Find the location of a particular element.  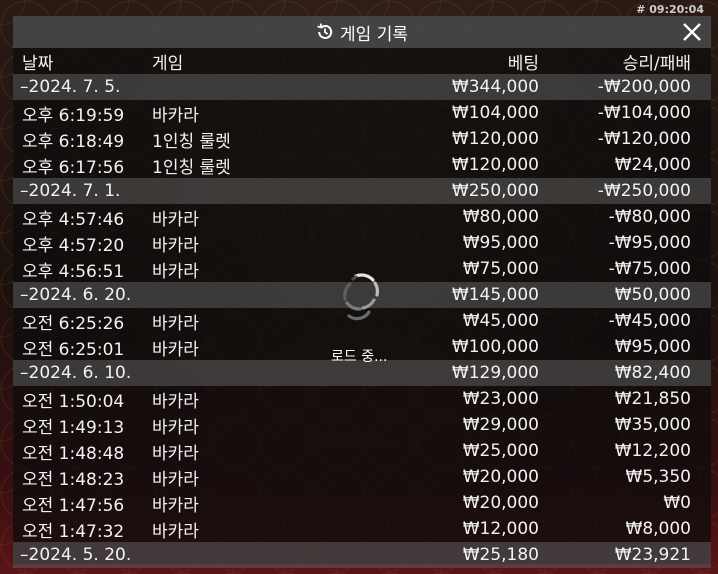

row-win-loss: ₩8,000 is located at coordinates (658, 529).